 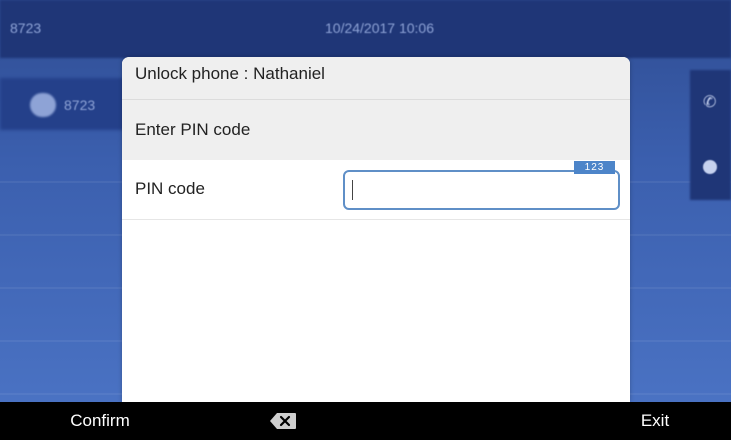 I want to click on line-button, so click(x=62, y=104).